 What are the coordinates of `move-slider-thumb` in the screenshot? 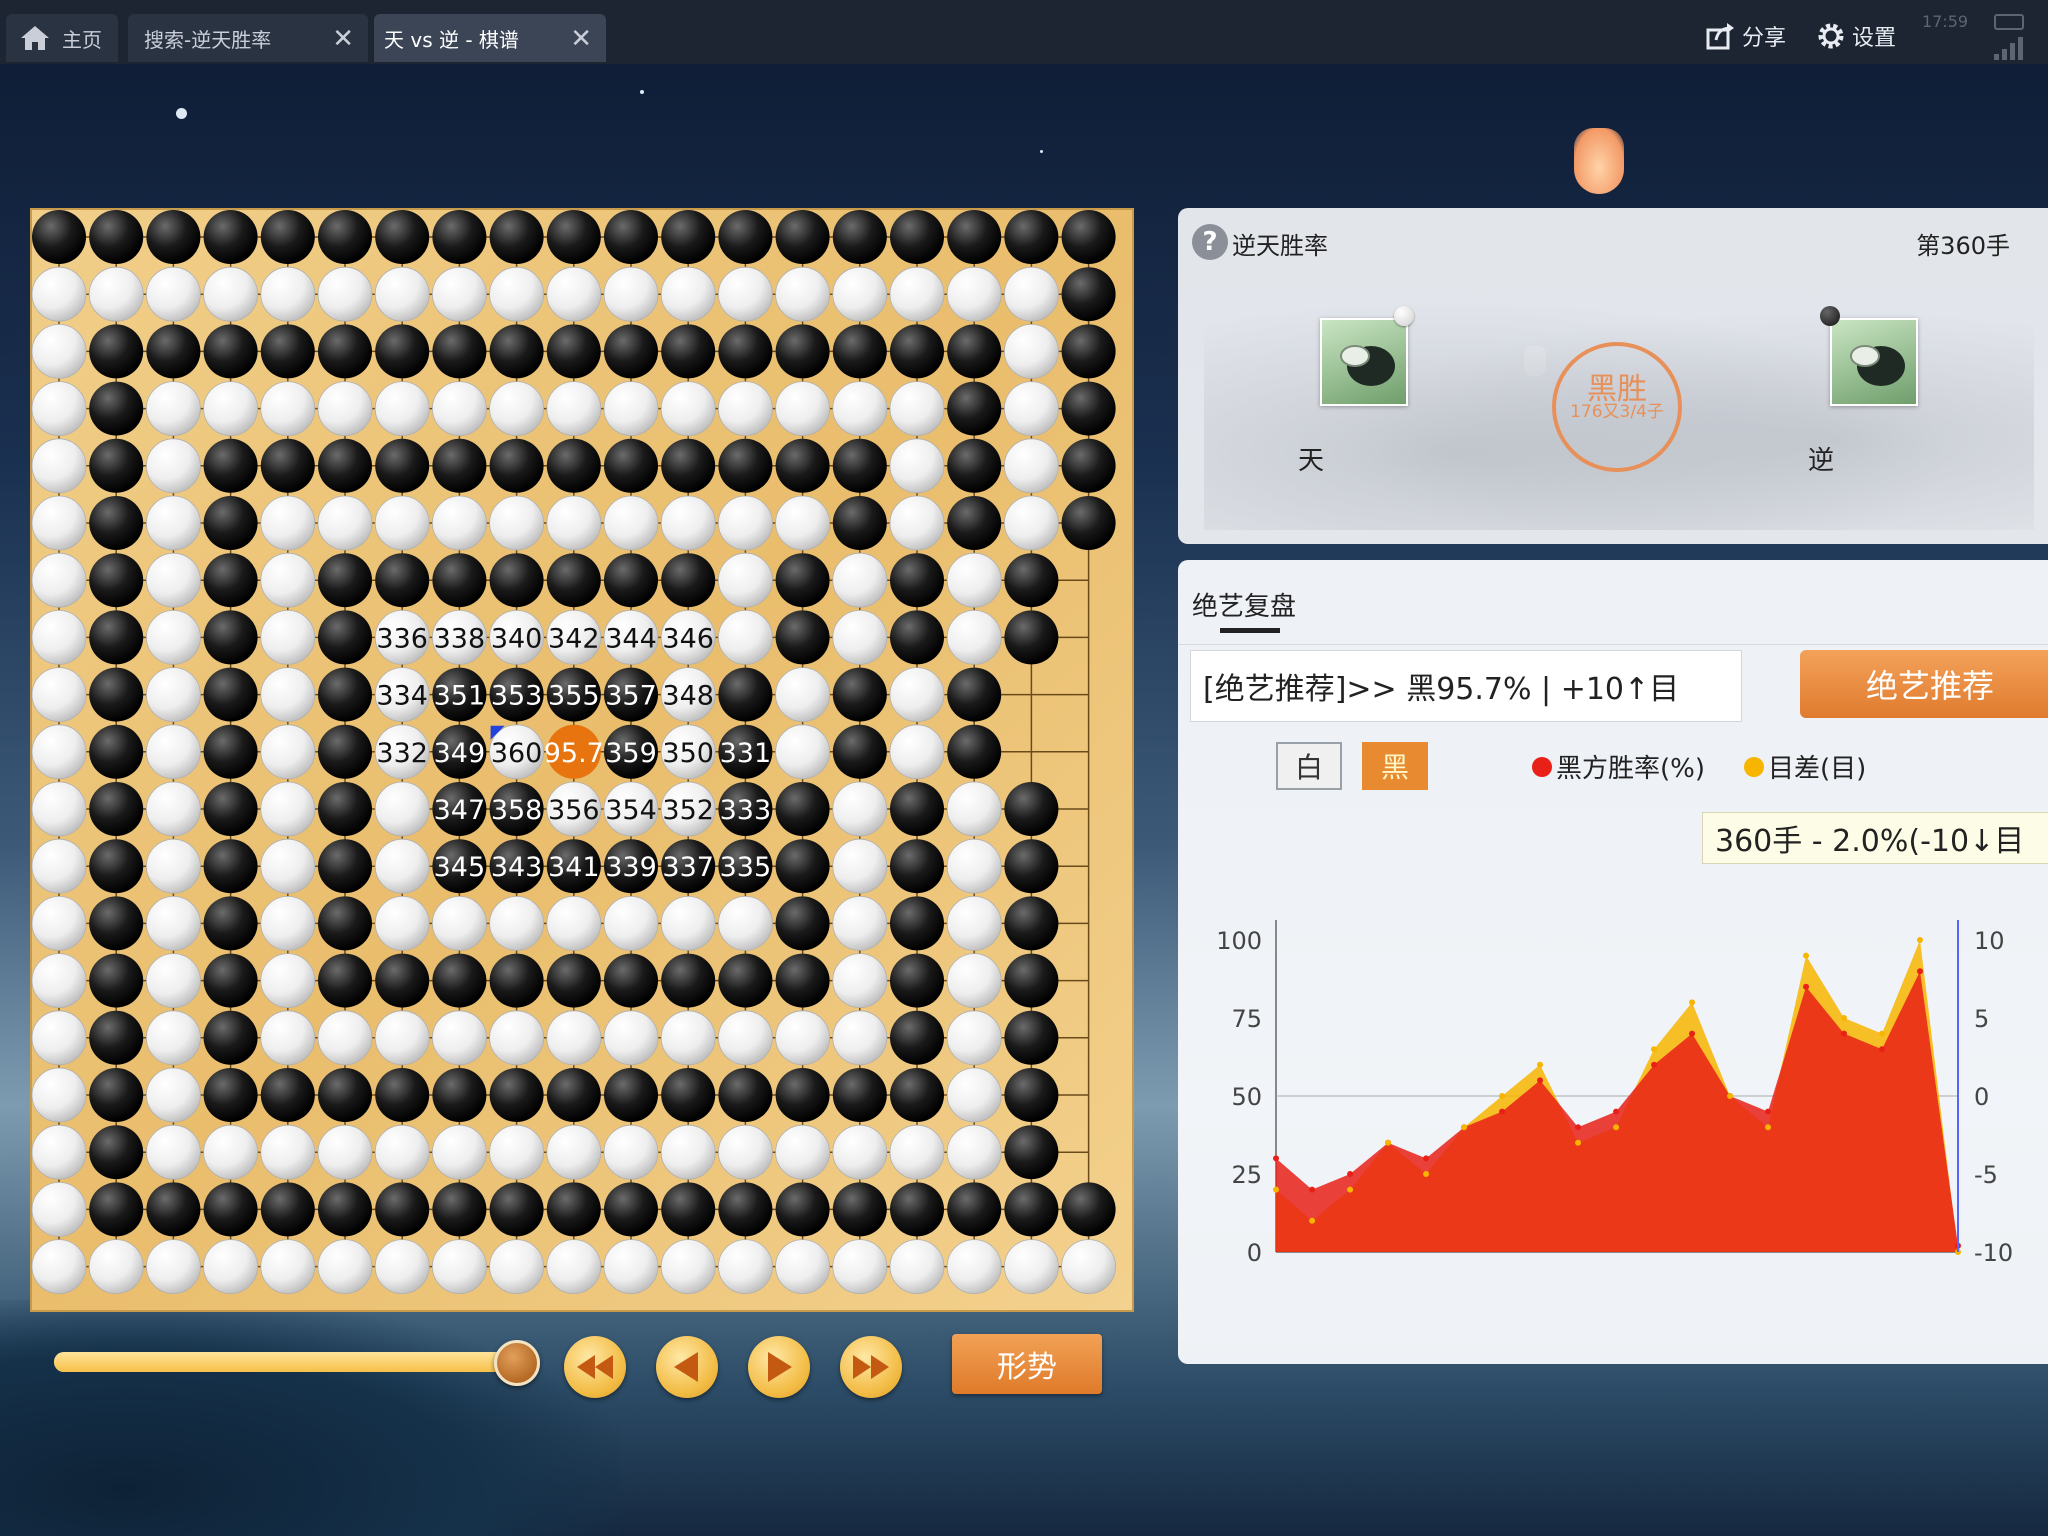 It's located at (517, 1363).